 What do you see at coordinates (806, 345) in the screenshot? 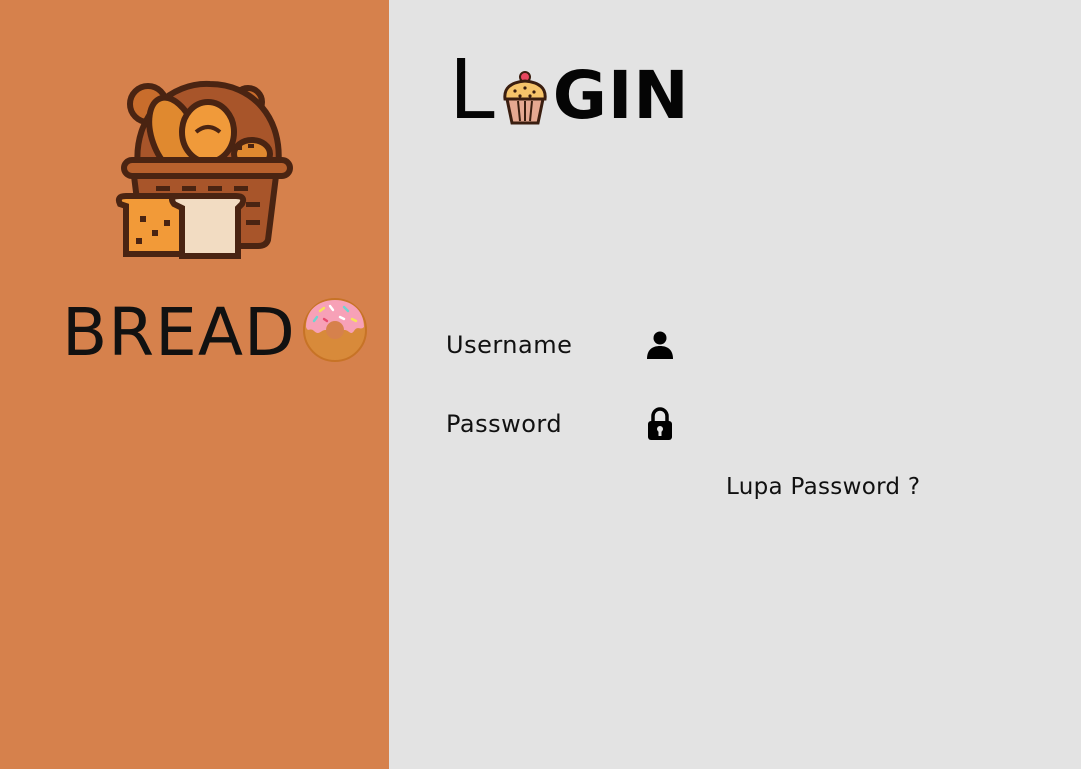
I see `username-input` at bounding box center [806, 345].